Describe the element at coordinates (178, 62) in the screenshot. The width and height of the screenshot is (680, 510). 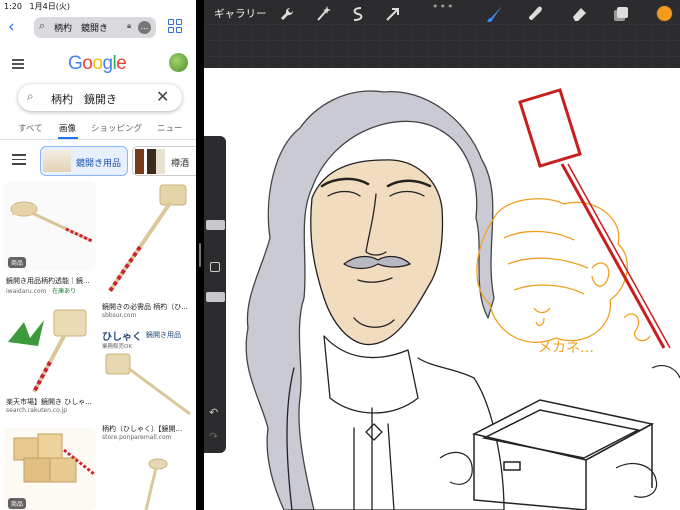
I see `avatar` at that location.